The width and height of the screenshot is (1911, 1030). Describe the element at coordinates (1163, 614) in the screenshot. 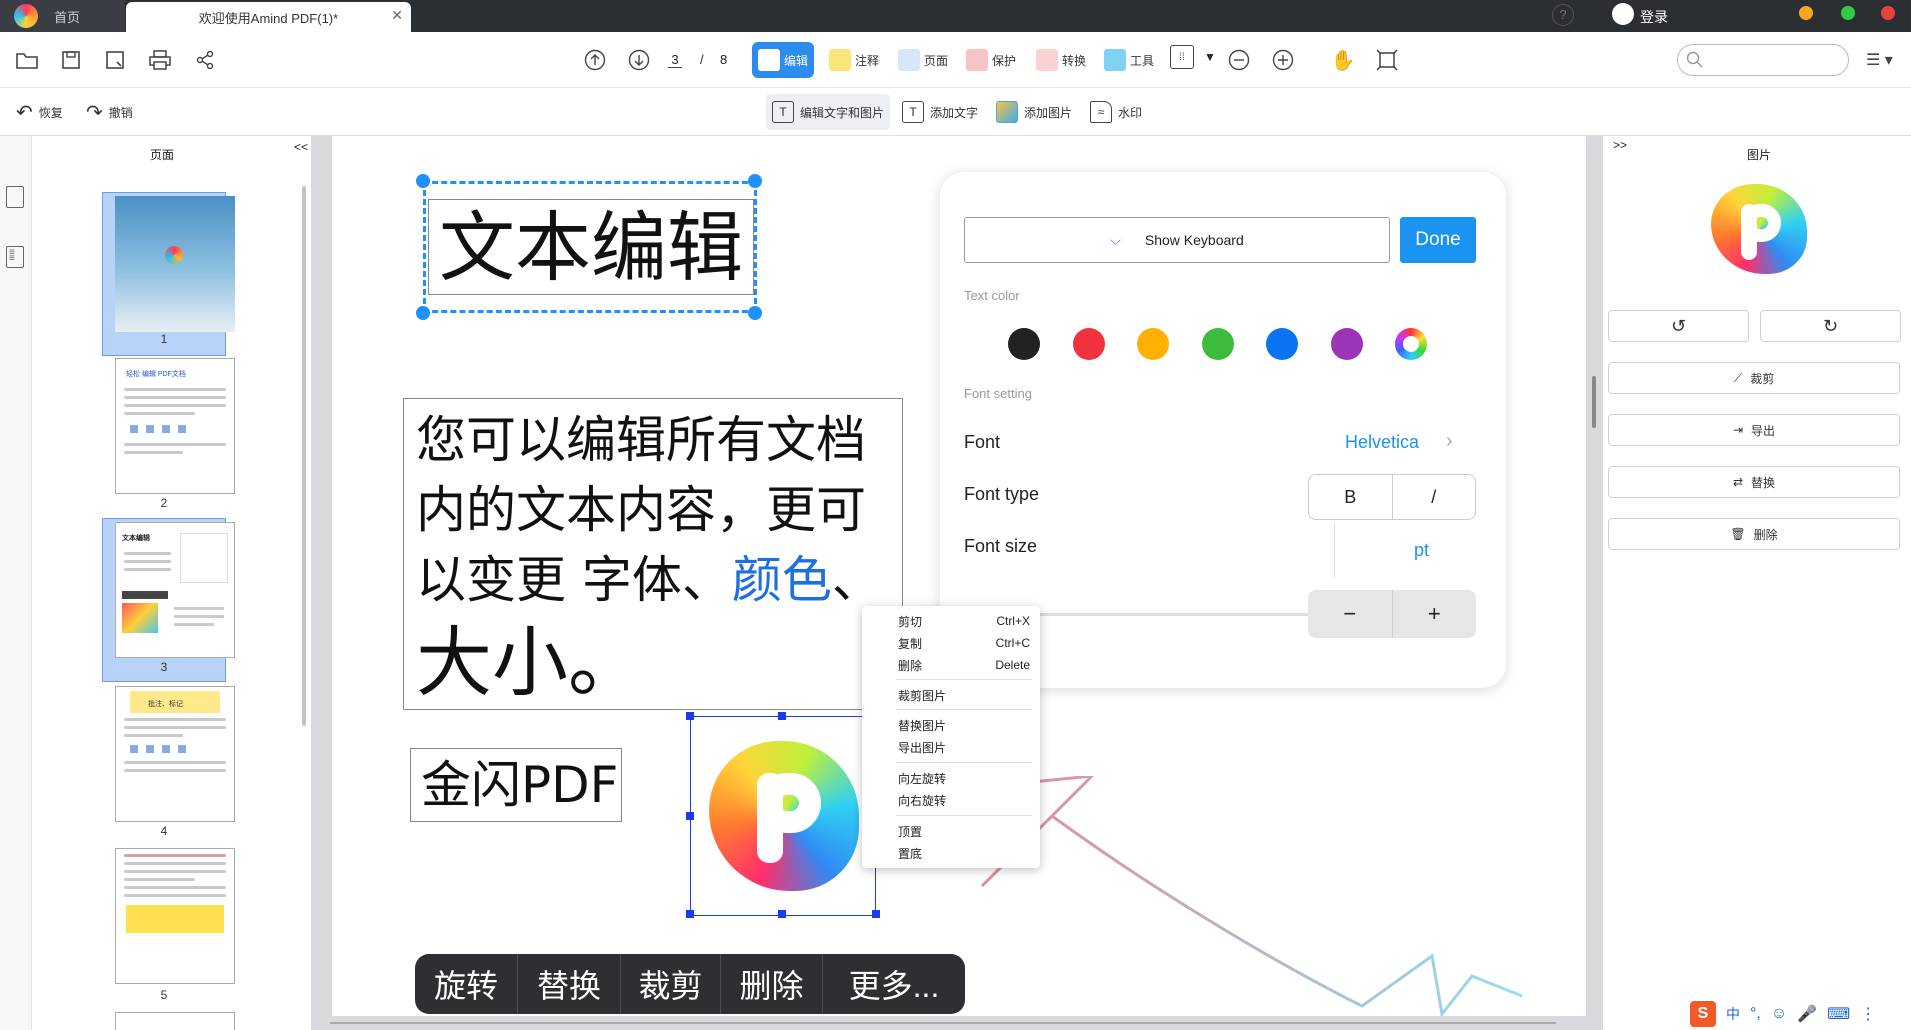

I see `font-size-slider` at that location.